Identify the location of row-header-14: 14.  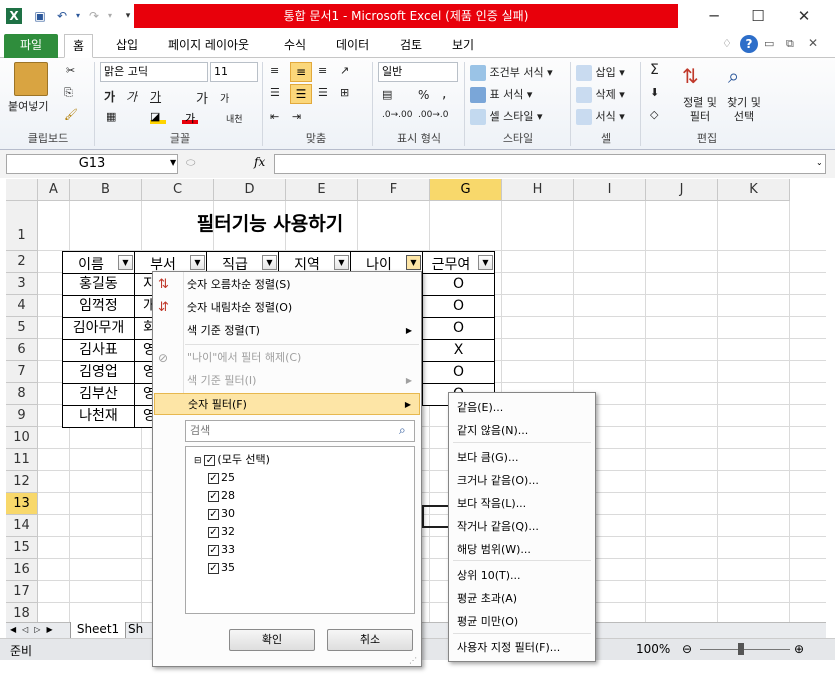
(22, 526).